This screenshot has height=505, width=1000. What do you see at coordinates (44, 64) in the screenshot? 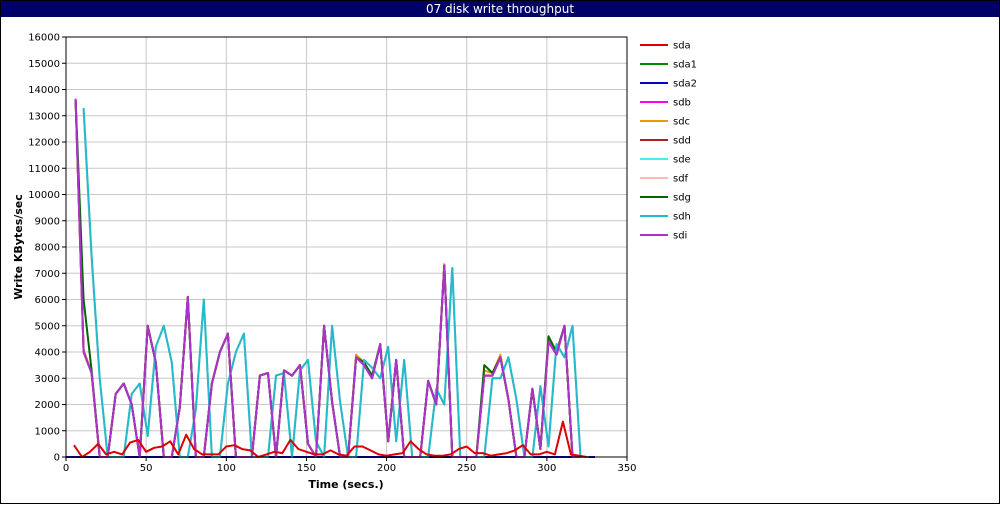
I see `y-tick-label: 15000` at bounding box center [44, 64].